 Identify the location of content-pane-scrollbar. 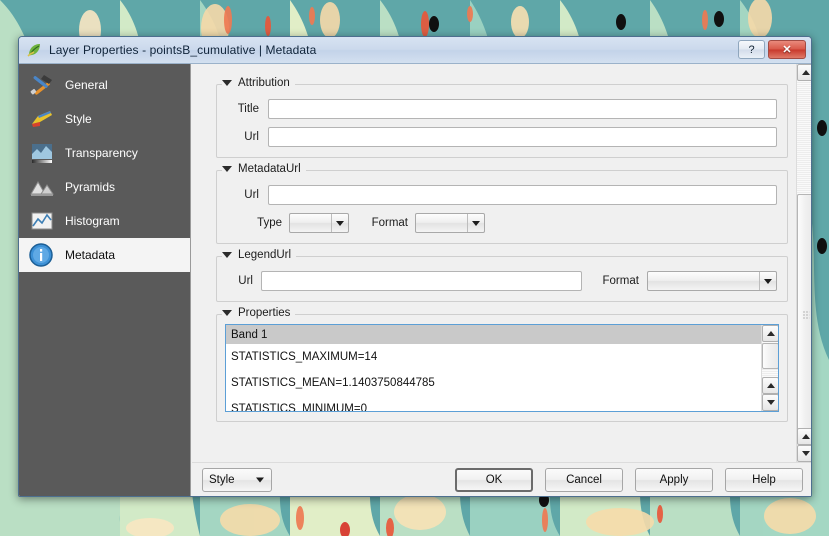
(803, 263).